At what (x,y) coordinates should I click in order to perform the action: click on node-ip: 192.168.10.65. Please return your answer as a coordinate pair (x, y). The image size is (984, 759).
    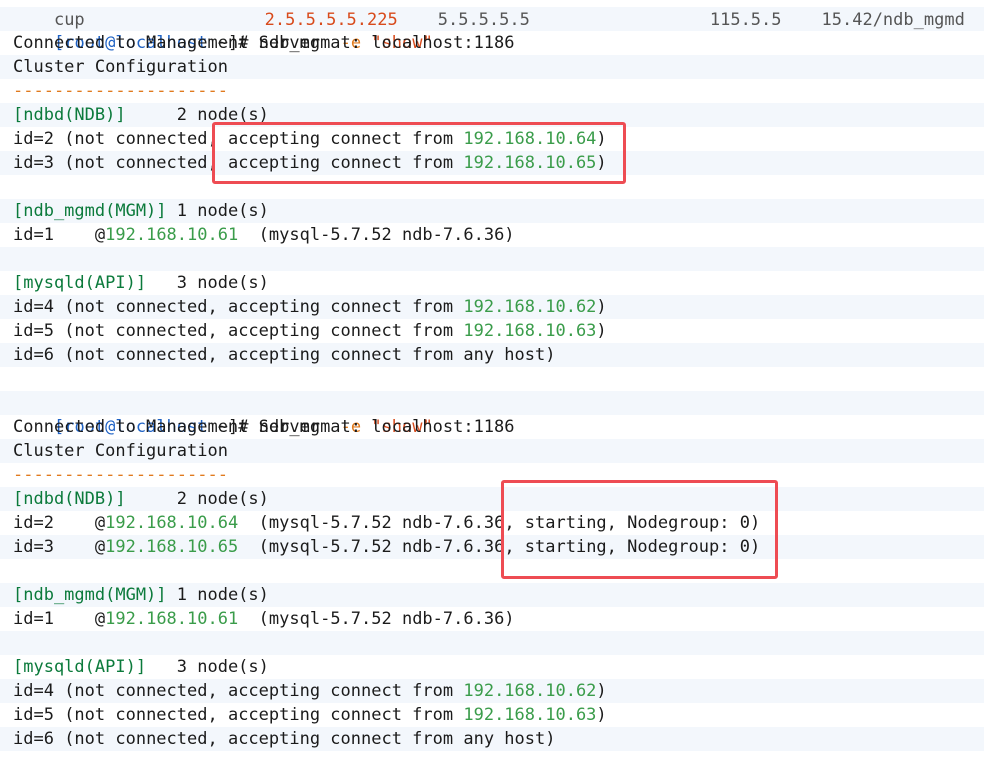
    Looking at the image, I should click on (172, 547).